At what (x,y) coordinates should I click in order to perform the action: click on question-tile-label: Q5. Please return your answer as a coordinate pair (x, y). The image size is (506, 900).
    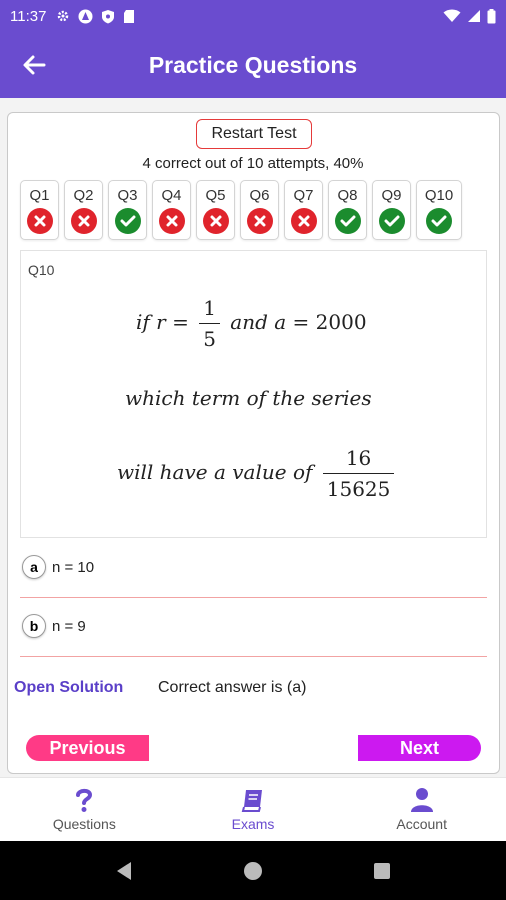
    Looking at the image, I should click on (215, 195).